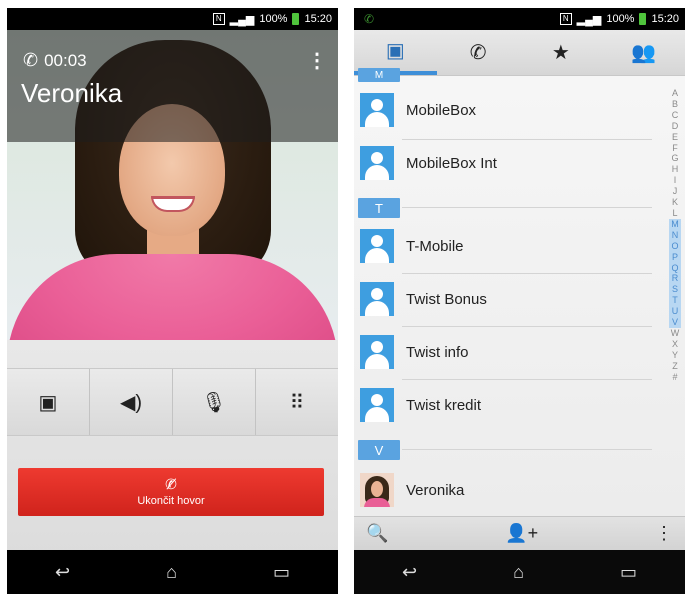 The width and height of the screenshot is (685, 594). Describe the element at coordinates (675, 246) in the screenshot. I see `index-letter: O` at that location.